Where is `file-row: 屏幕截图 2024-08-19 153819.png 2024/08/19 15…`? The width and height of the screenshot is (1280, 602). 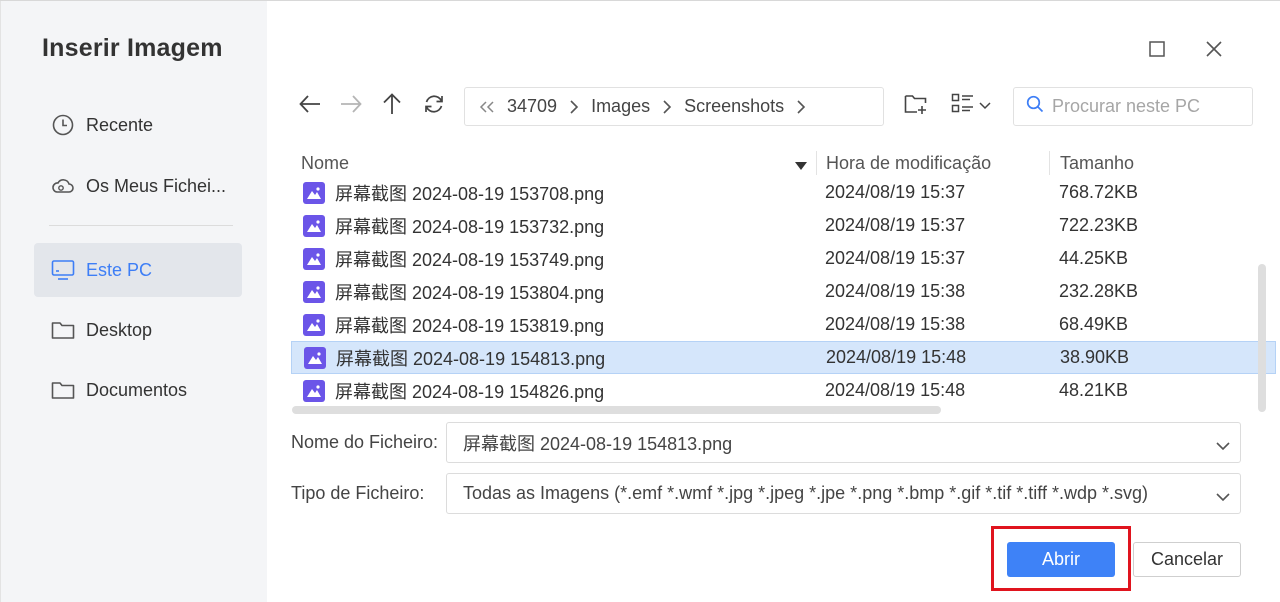 file-row: 屏幕截图 2024-08-19 153819.png 2024/08/19 15… is located at coordinates (783, 324).